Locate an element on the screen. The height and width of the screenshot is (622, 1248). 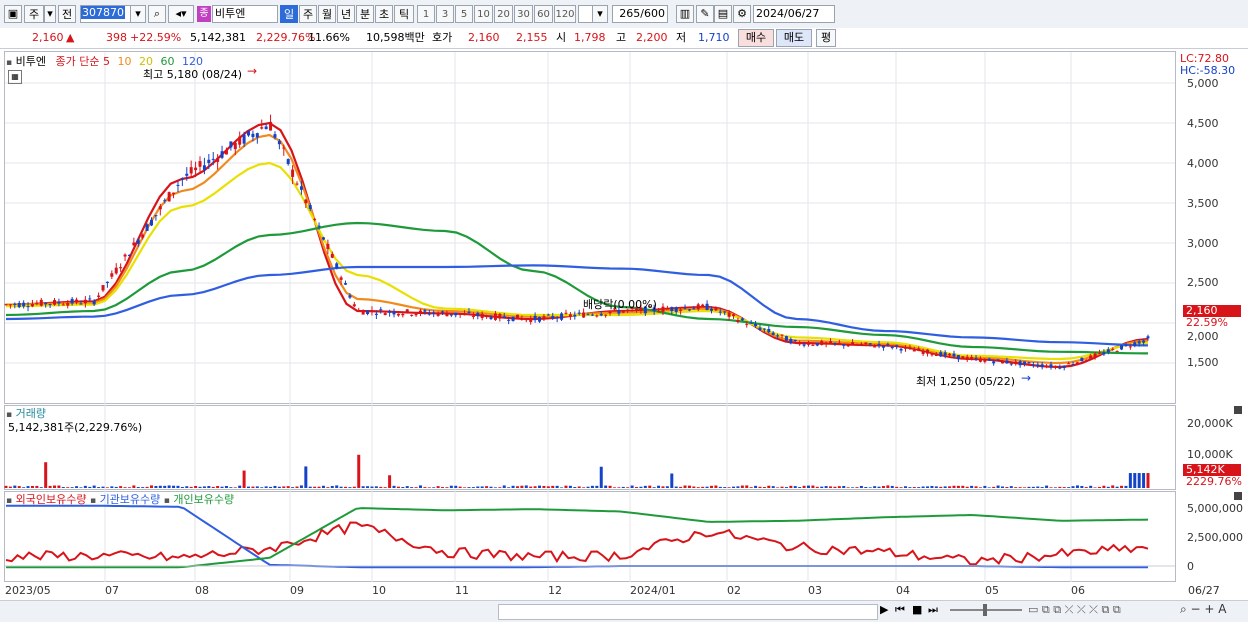
y-tick: 5,000 is located at coordinates (1203, 83).